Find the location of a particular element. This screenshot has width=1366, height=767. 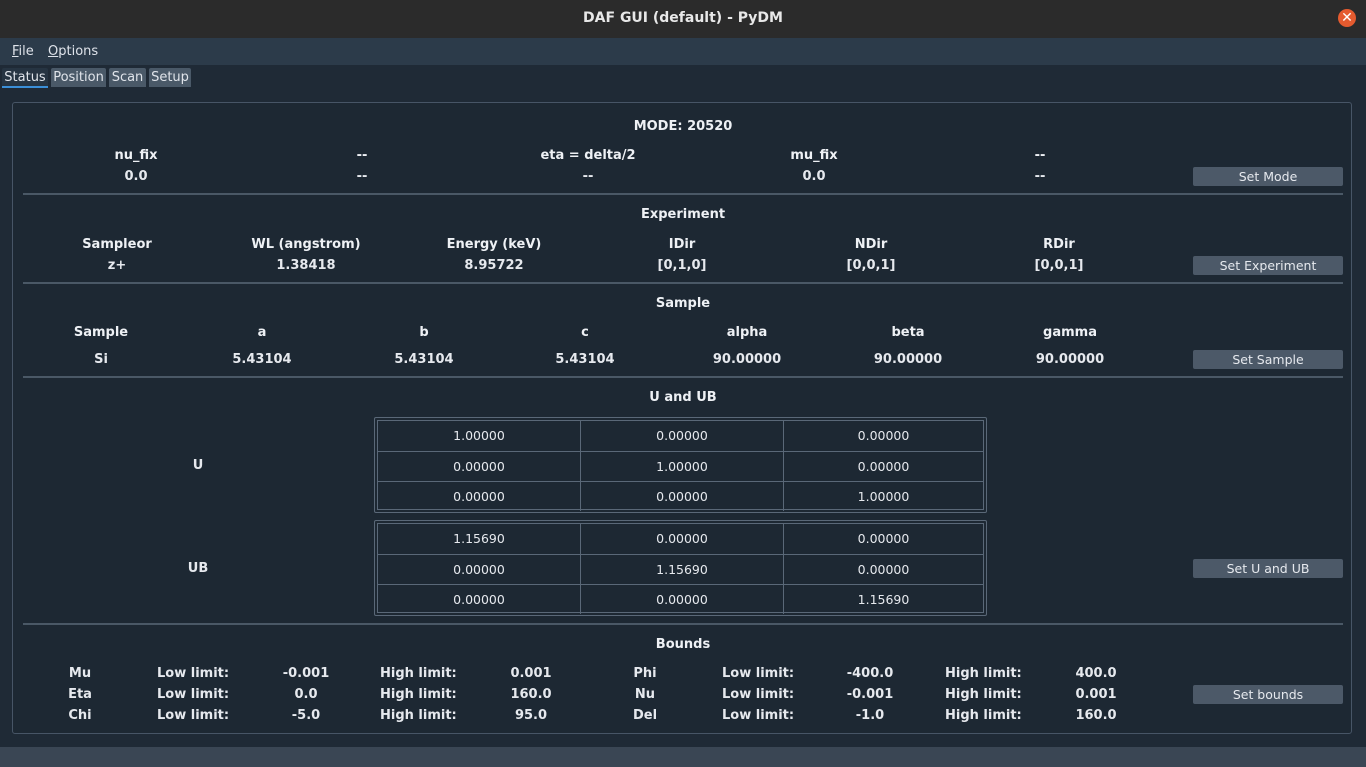

ub-cell-1-2: 0.00000 is located at coordinates (681, 539).